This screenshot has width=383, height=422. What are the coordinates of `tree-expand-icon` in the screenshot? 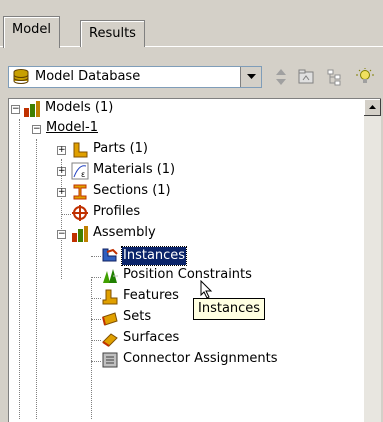 It's located at (335, 77).